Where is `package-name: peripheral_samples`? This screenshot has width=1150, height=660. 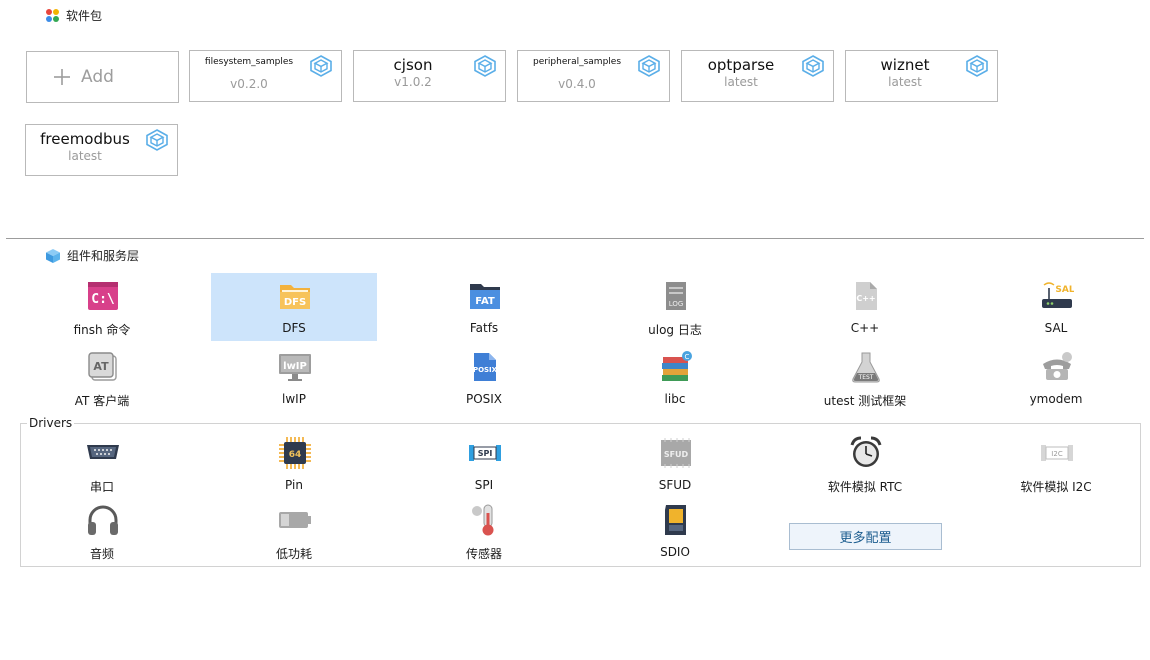
package-name: peripheral_samples is located at coordinates (577, 62).